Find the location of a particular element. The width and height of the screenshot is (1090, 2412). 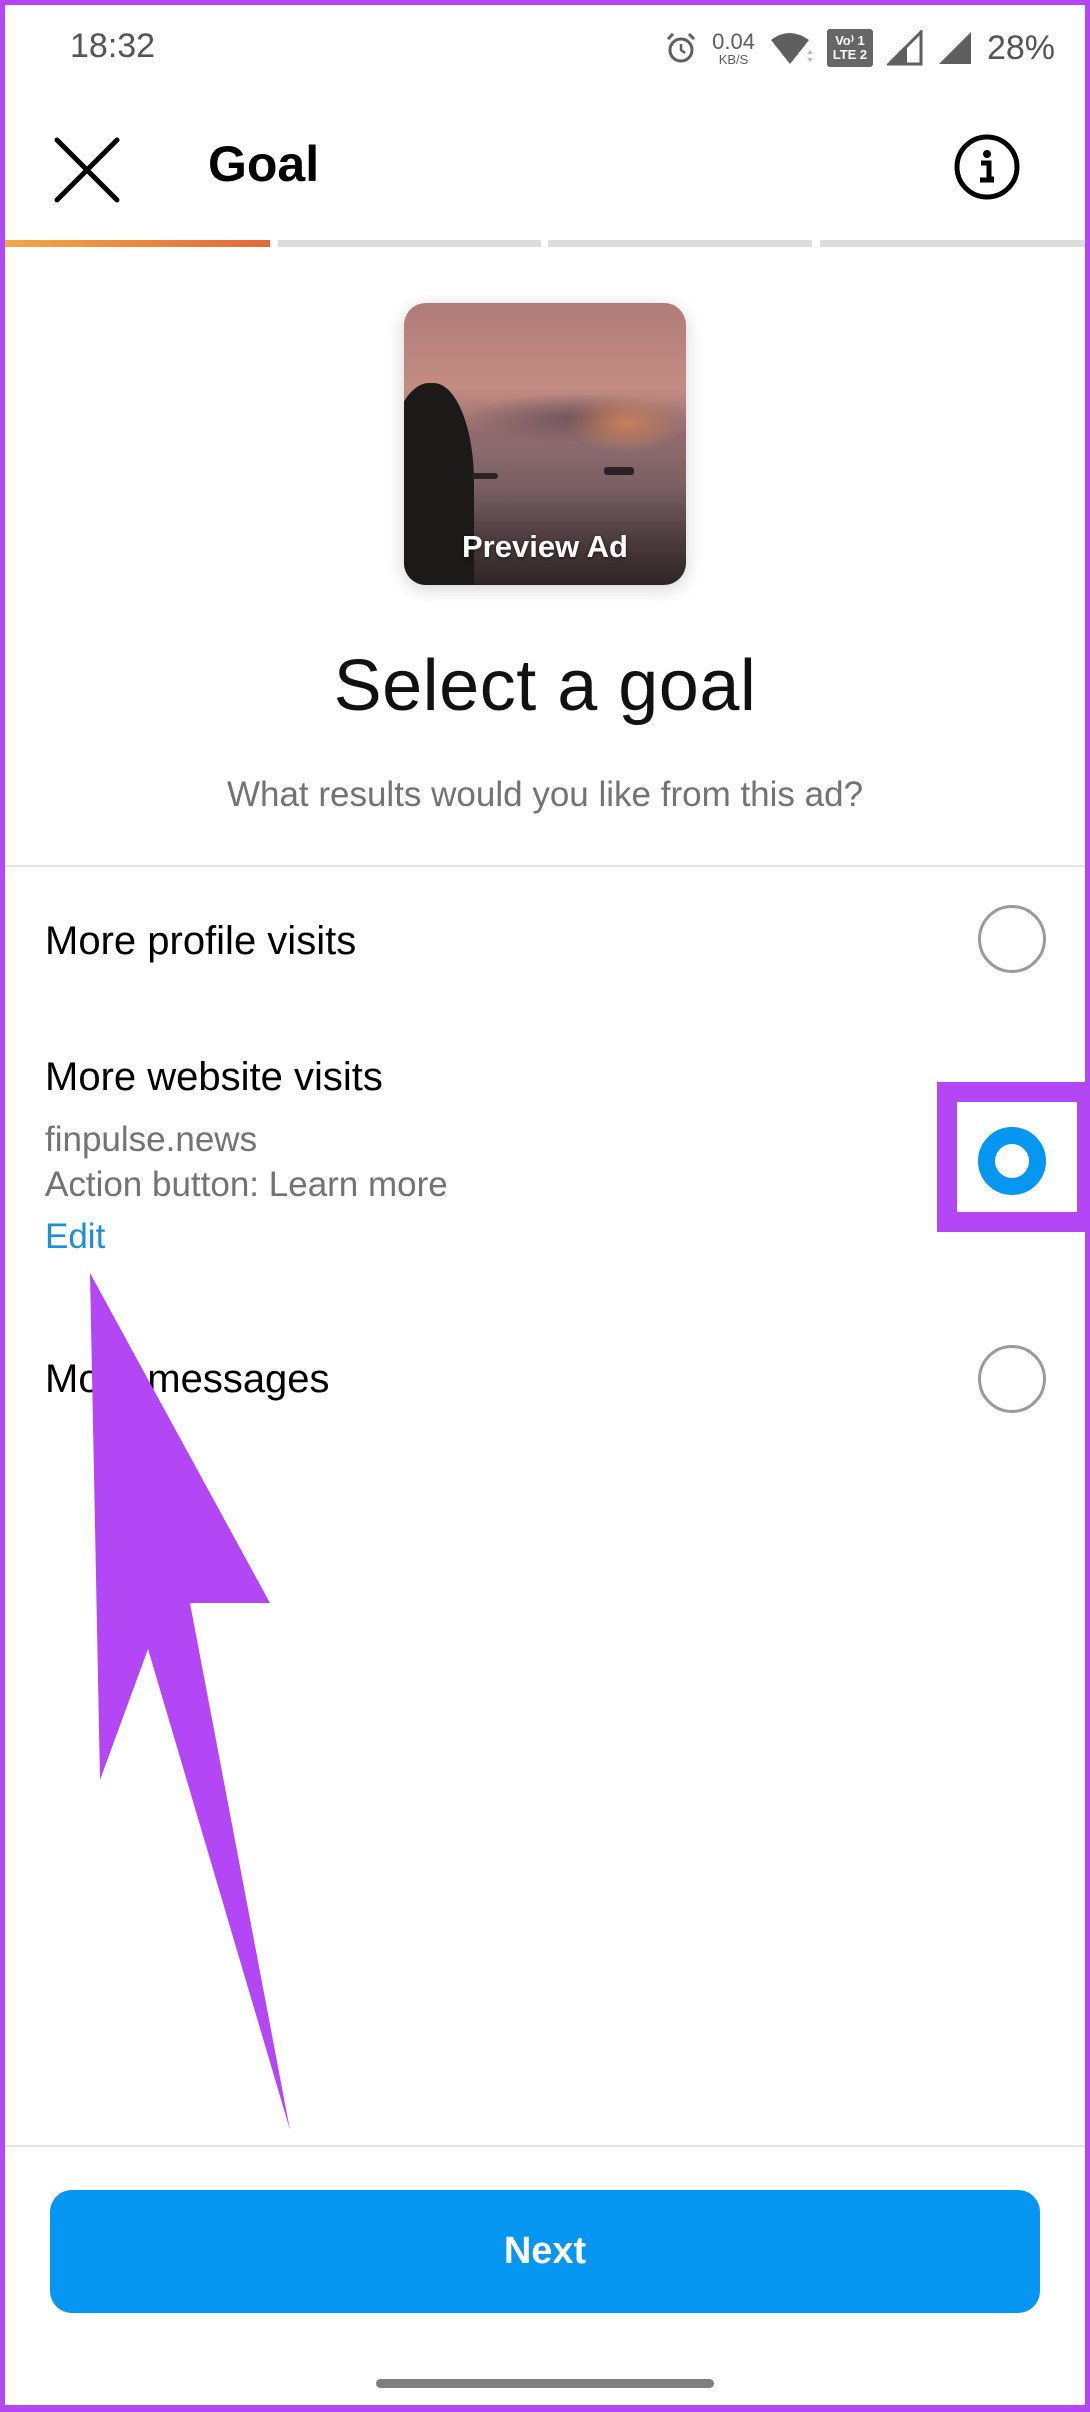

option-website: finpulse.news is located at coordinates (151, 1139).